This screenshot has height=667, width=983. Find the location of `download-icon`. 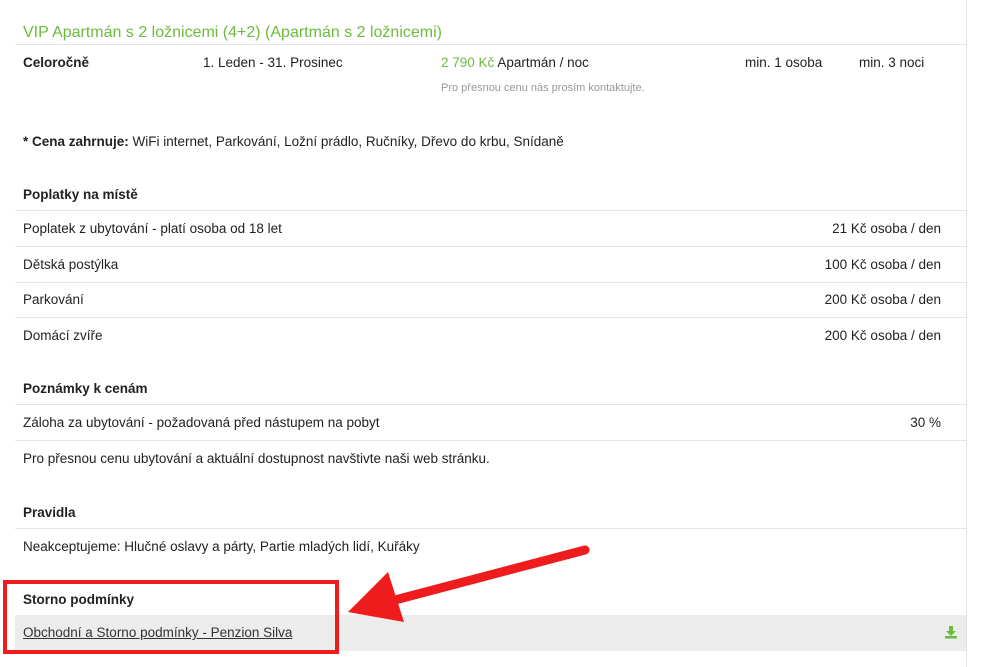

download-icon is located at coordinates (951, 632).